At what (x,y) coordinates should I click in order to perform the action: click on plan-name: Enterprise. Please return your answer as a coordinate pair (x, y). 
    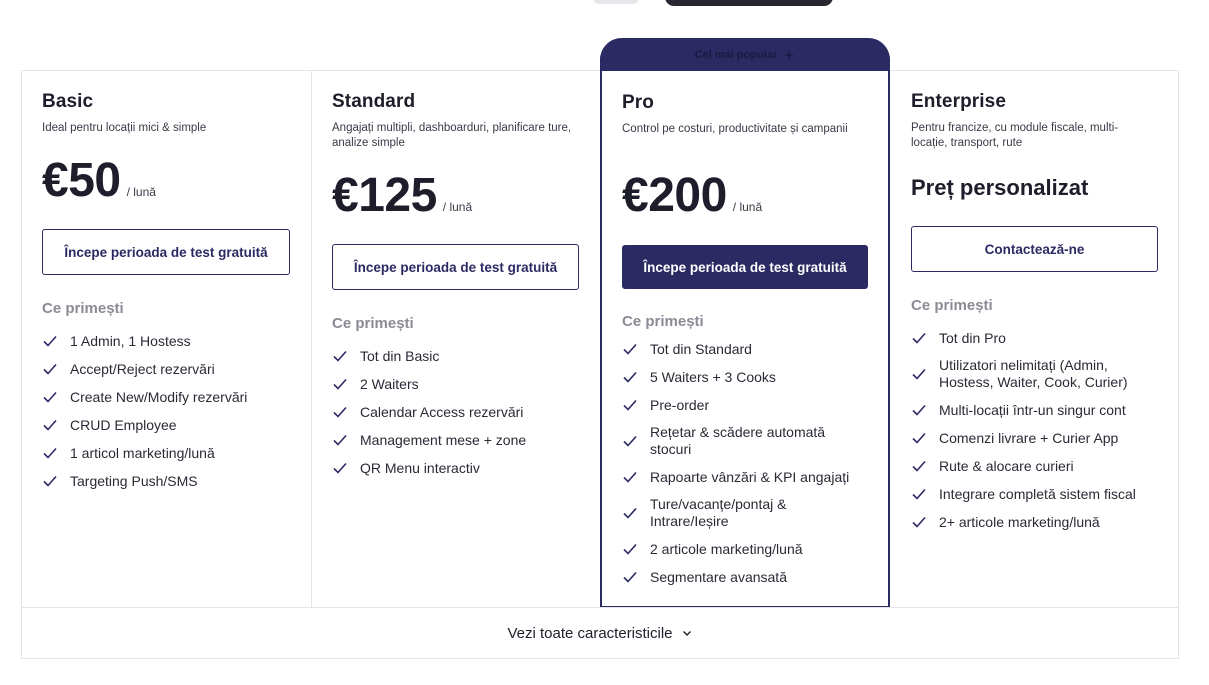
    Looking at the image, I should click on (958, 101).